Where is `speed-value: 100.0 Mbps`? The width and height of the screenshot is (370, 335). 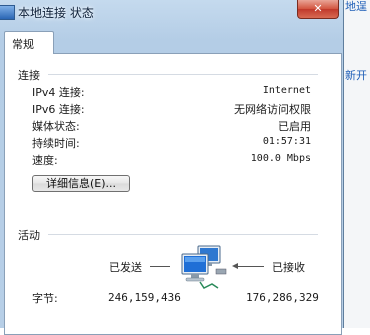 speed-value: 100.0 Mbps is located at coordinates (280, 158).